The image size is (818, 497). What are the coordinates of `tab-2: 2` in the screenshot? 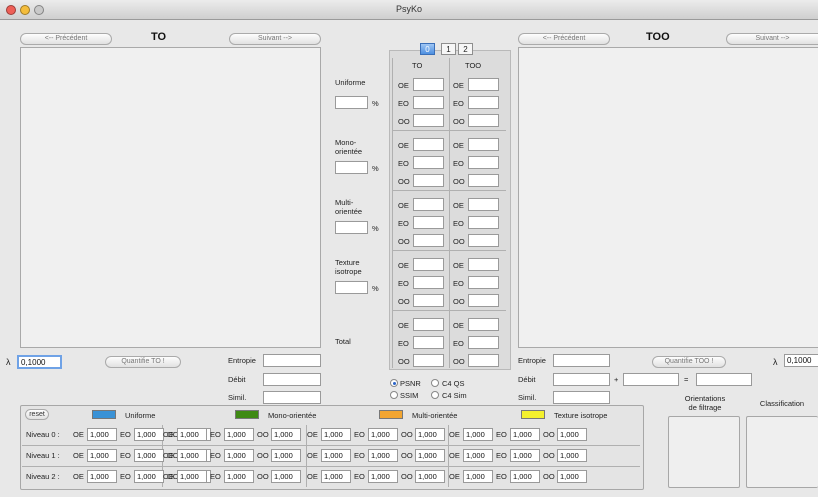 It's located at (465, 49).